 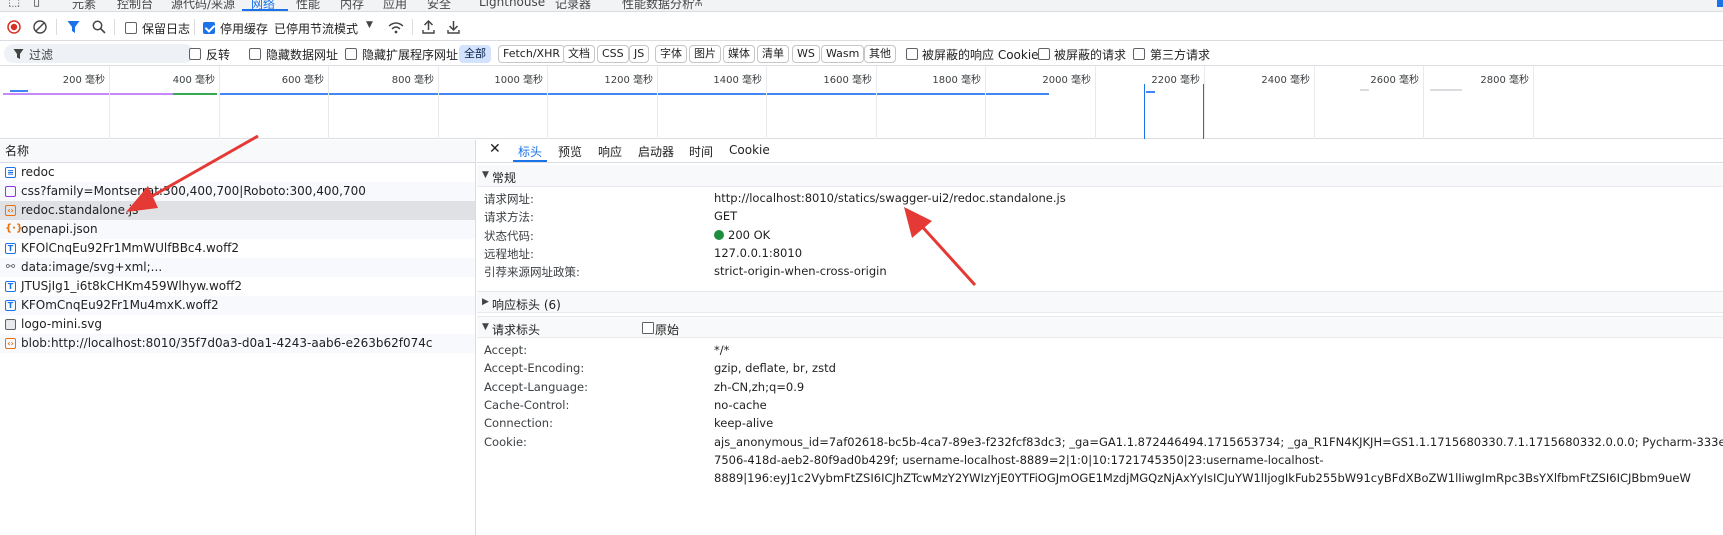 What do you see at coordinates (237, 324) in the screenshot?
I see `request-row: logo-mini.svg` at bounding box center [237, 324].